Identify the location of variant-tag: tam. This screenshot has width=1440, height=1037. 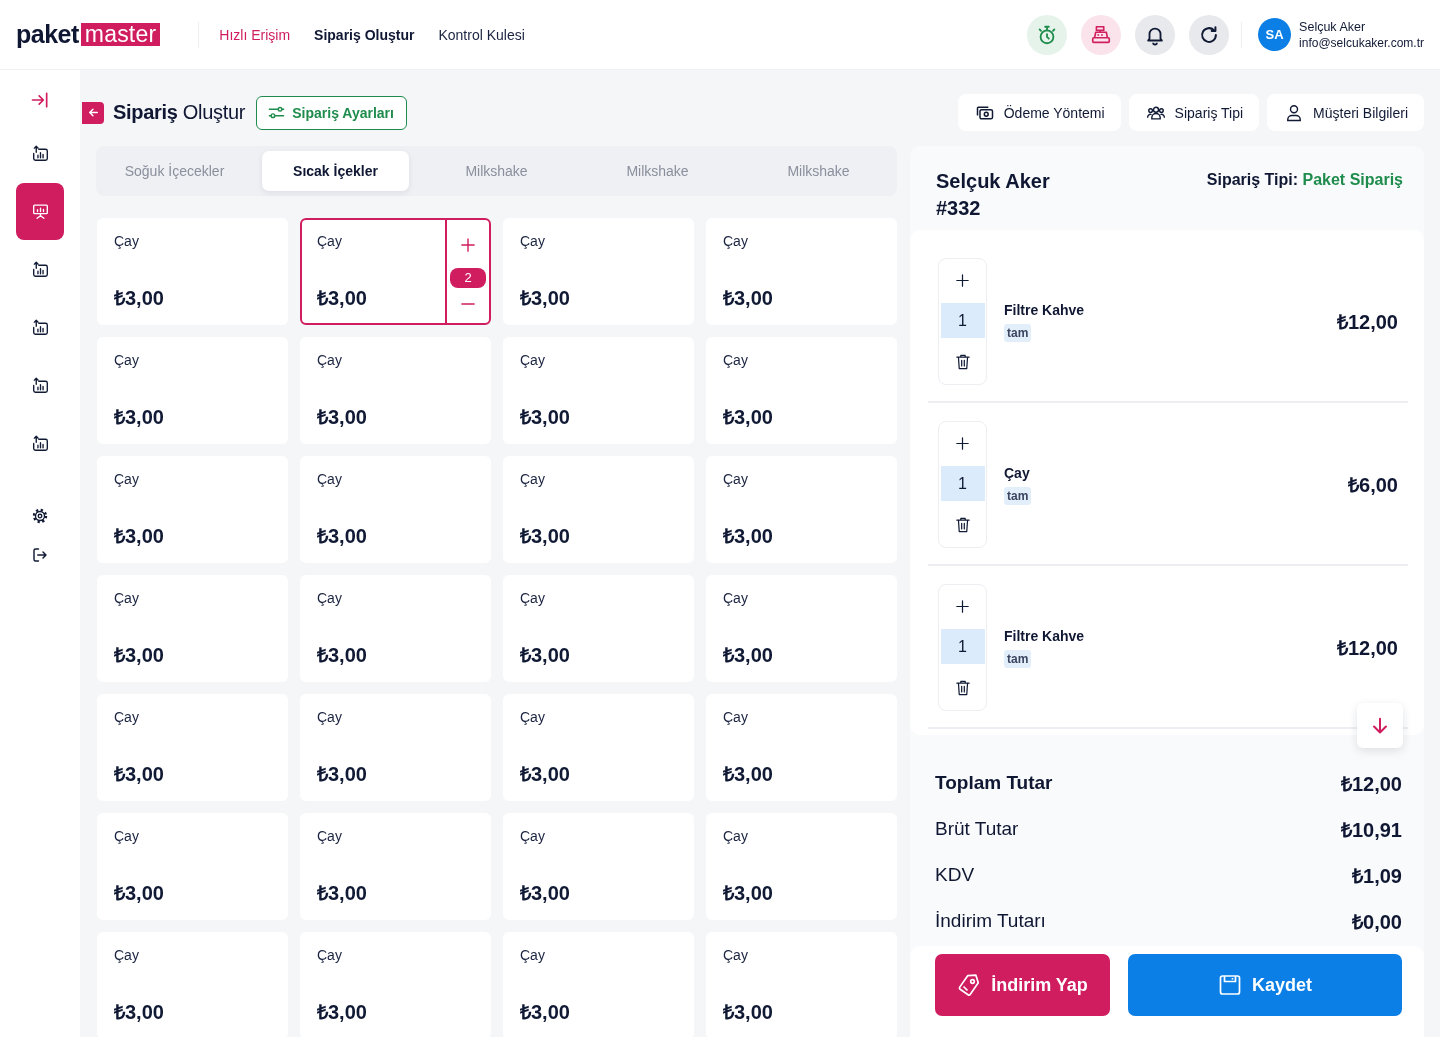
(1018, 495).